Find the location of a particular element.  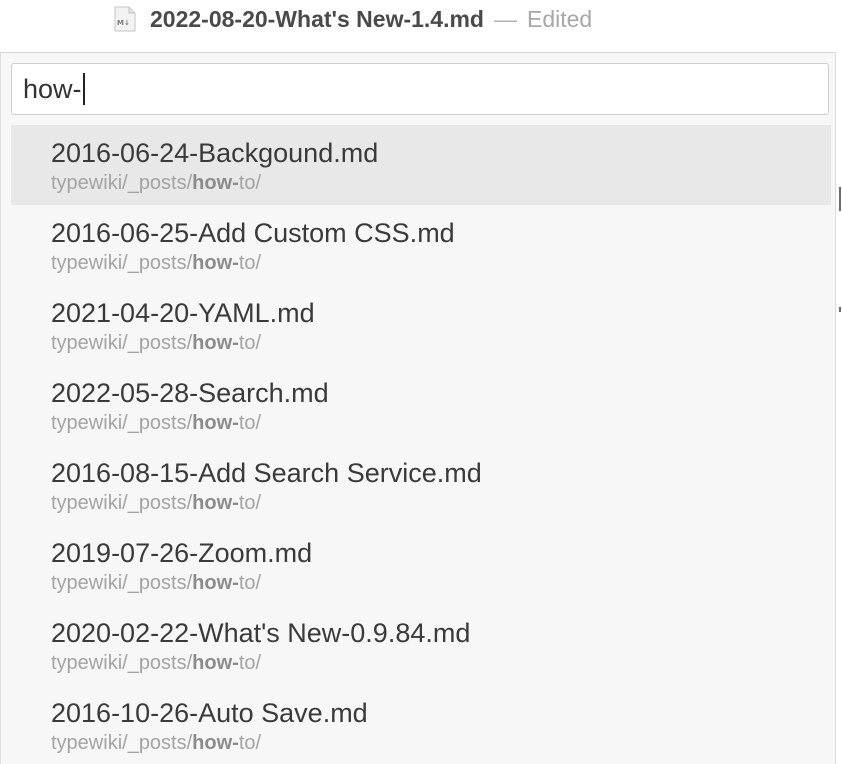

edited-status: Edited is located at coordinates (559, 18).